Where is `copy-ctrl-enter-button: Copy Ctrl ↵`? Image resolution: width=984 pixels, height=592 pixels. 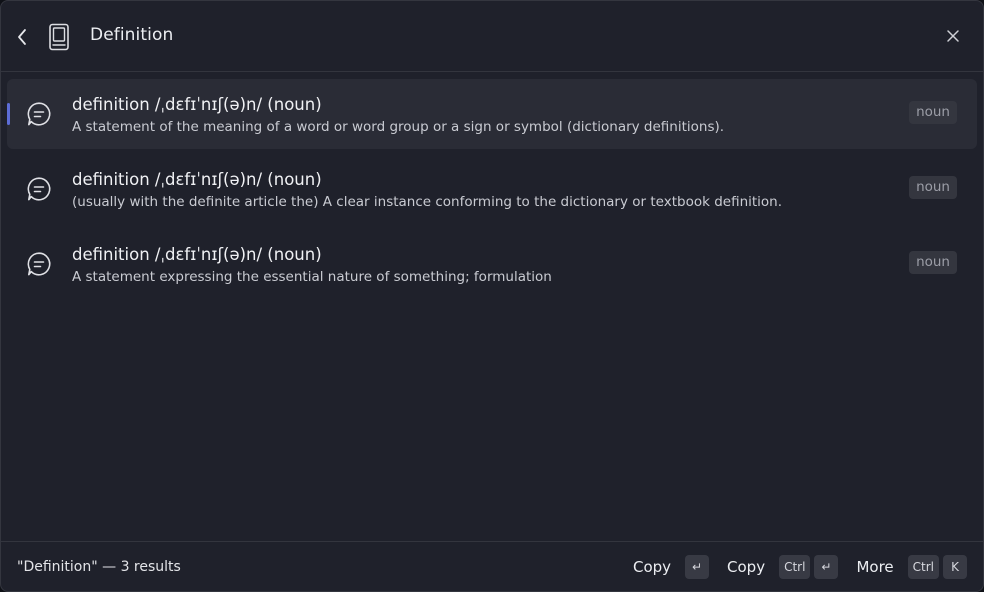 copy-ctrl-enter-button: Copy Ctrl ↵ is located at coordinates (783, 567).